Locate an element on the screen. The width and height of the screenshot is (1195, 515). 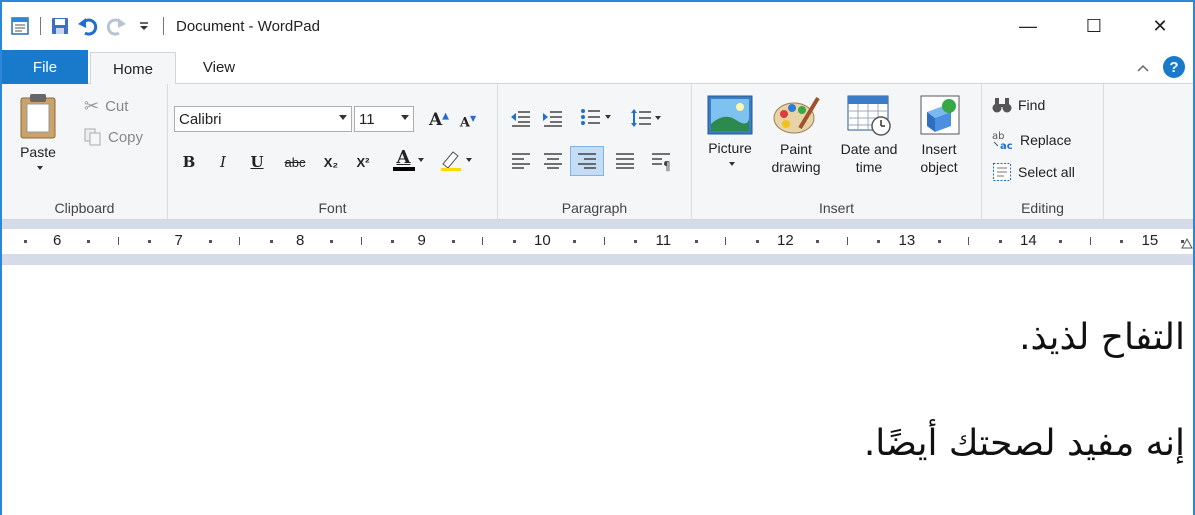
save-icon is located at coordinates (60, 26).